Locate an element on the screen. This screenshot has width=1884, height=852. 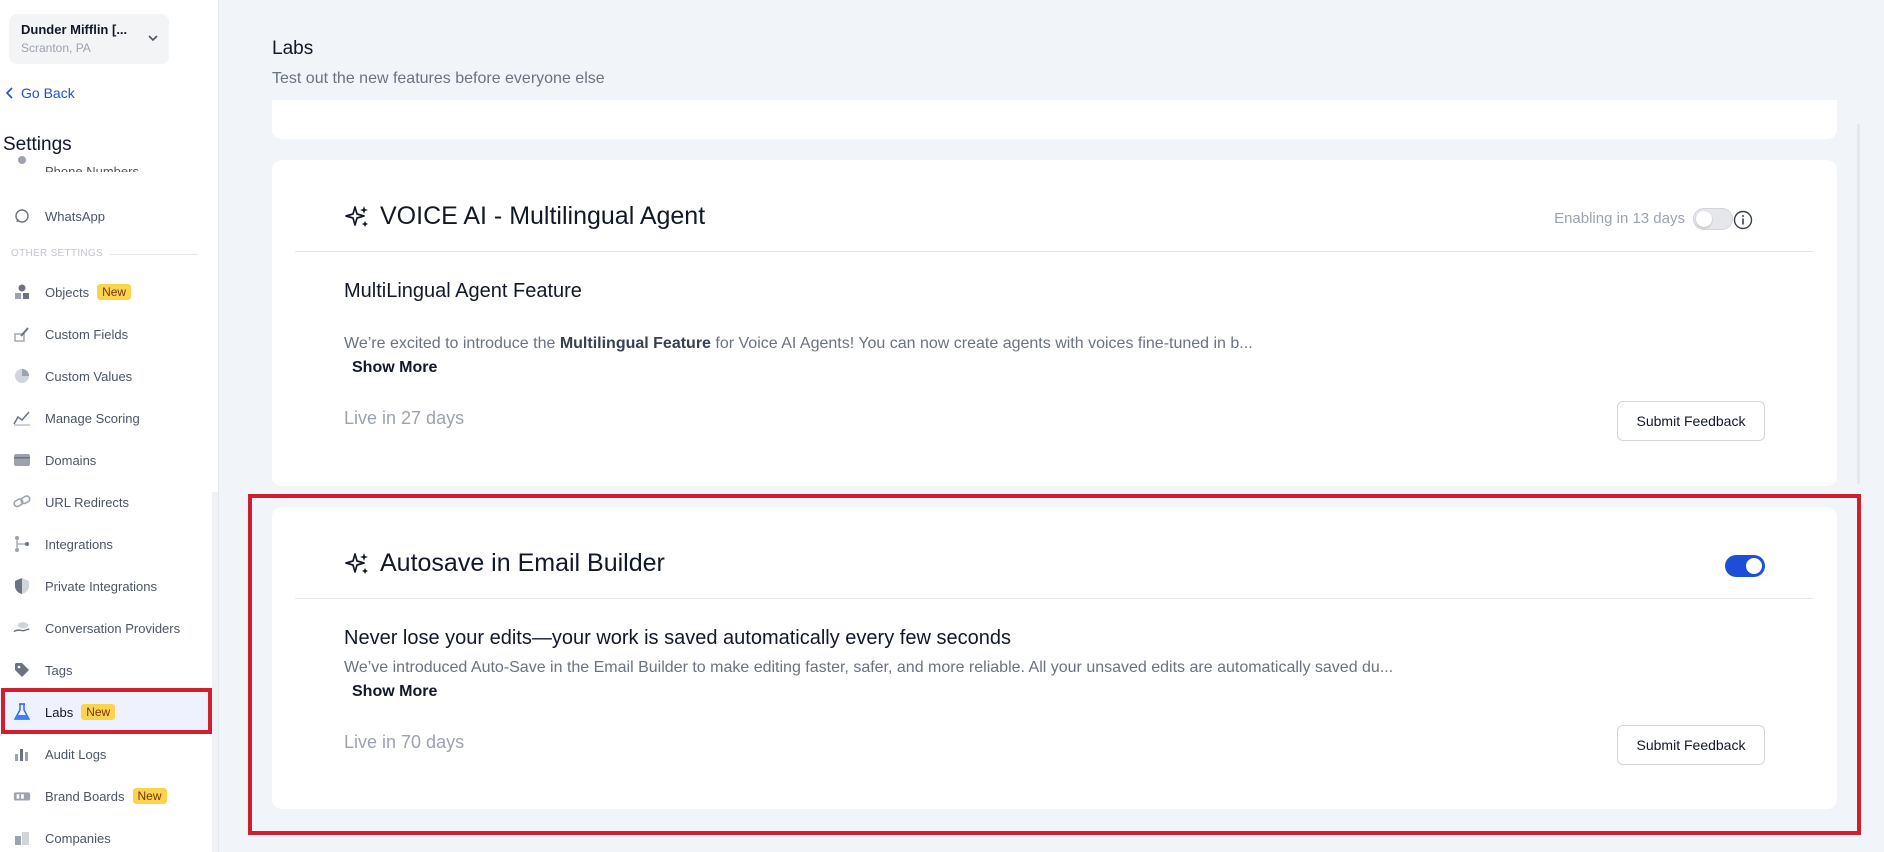
sidebar-item-label: Audit Logs is located at coordinates (76, 754).